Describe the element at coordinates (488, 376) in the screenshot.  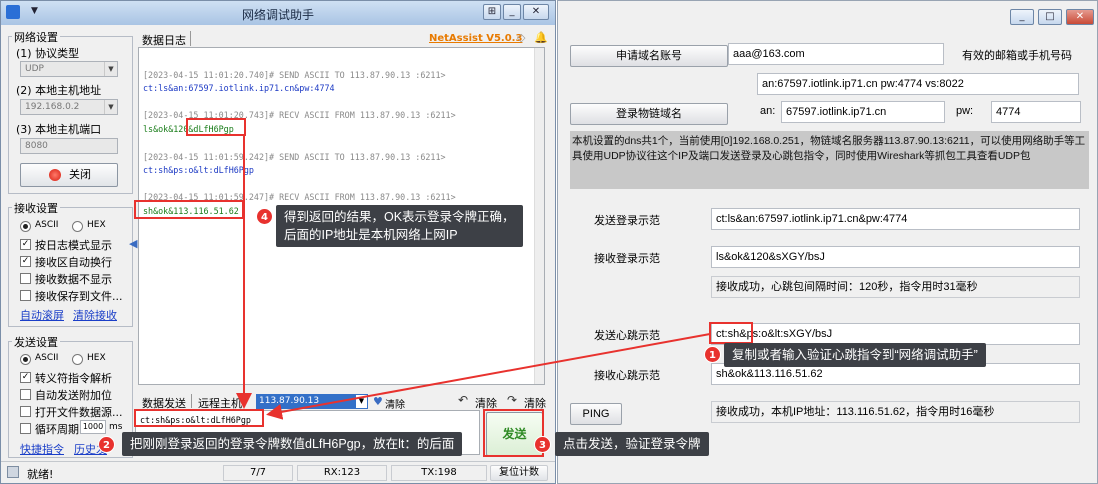
I see `arrow-heart-to-send` at that location.